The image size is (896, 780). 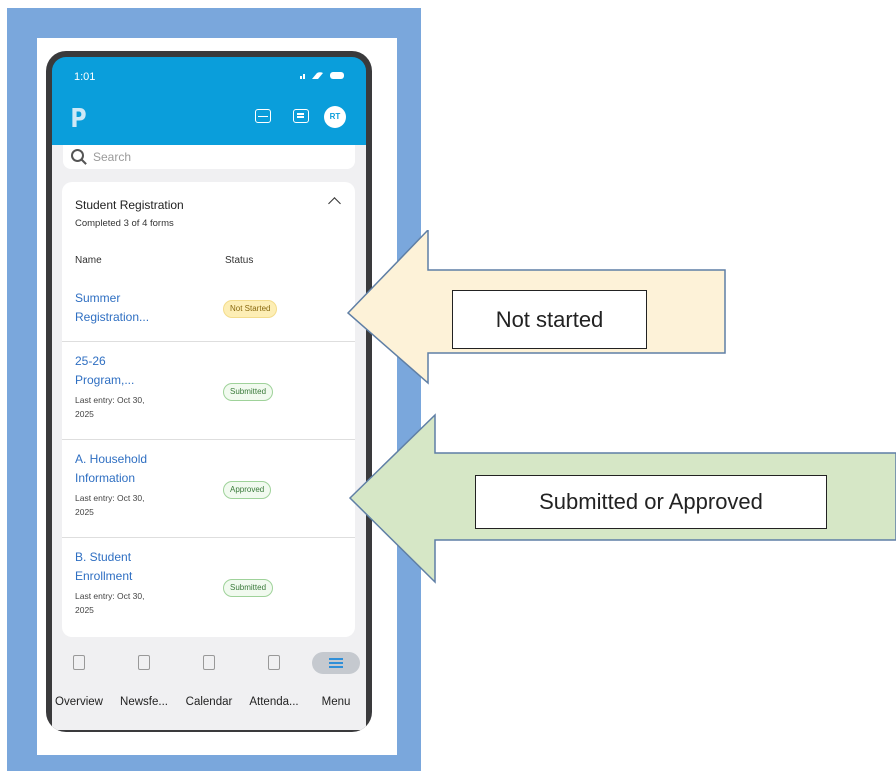 What do you see at coordinates (301, 116) in the screenshot?
I see `message-icon` at bounding box center [301, 116].